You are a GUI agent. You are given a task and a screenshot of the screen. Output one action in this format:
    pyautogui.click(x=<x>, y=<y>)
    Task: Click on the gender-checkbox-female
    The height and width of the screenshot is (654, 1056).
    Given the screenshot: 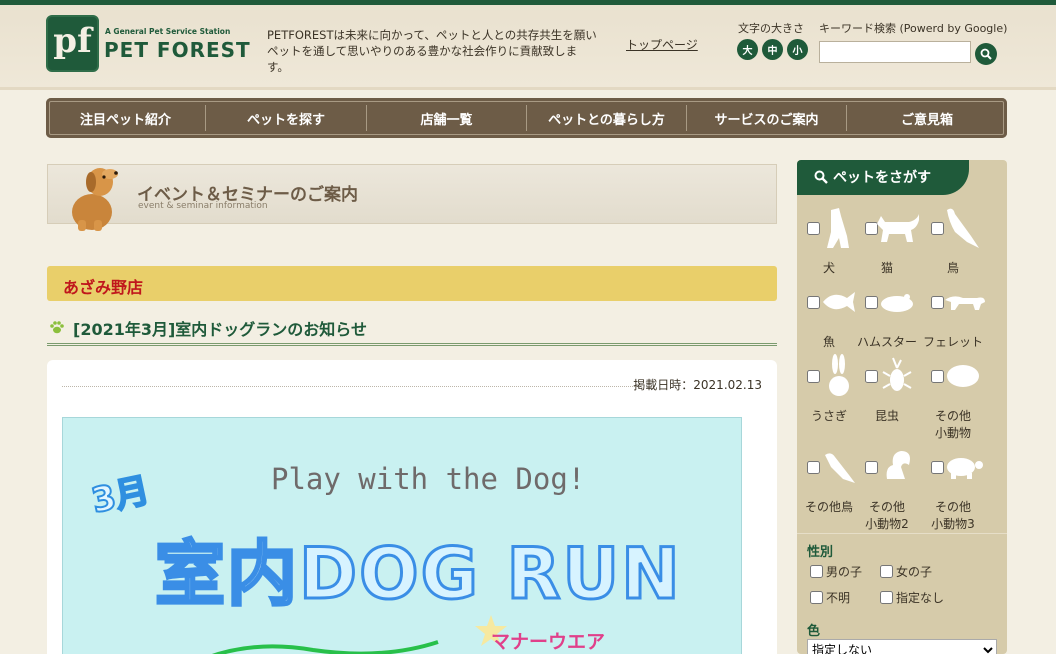 What is the action you would take?
    pyautogui.click(x=886, y=571)
    